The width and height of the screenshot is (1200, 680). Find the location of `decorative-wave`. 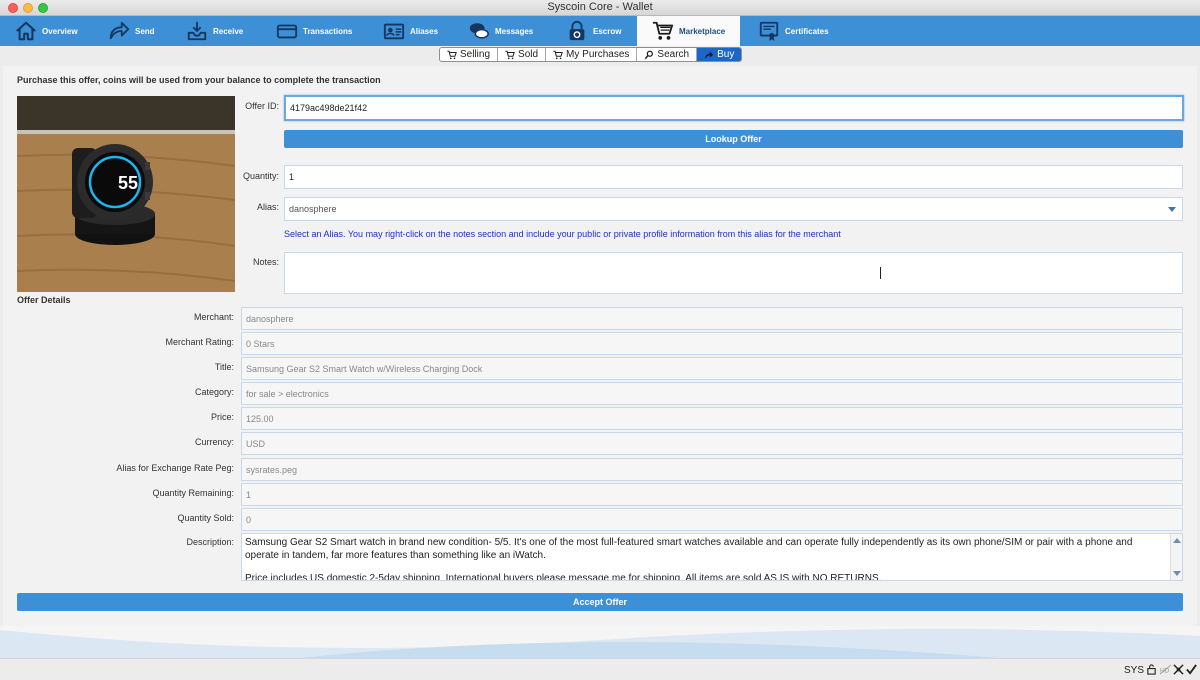

decorative-wave is located at coordinates (600, 642).